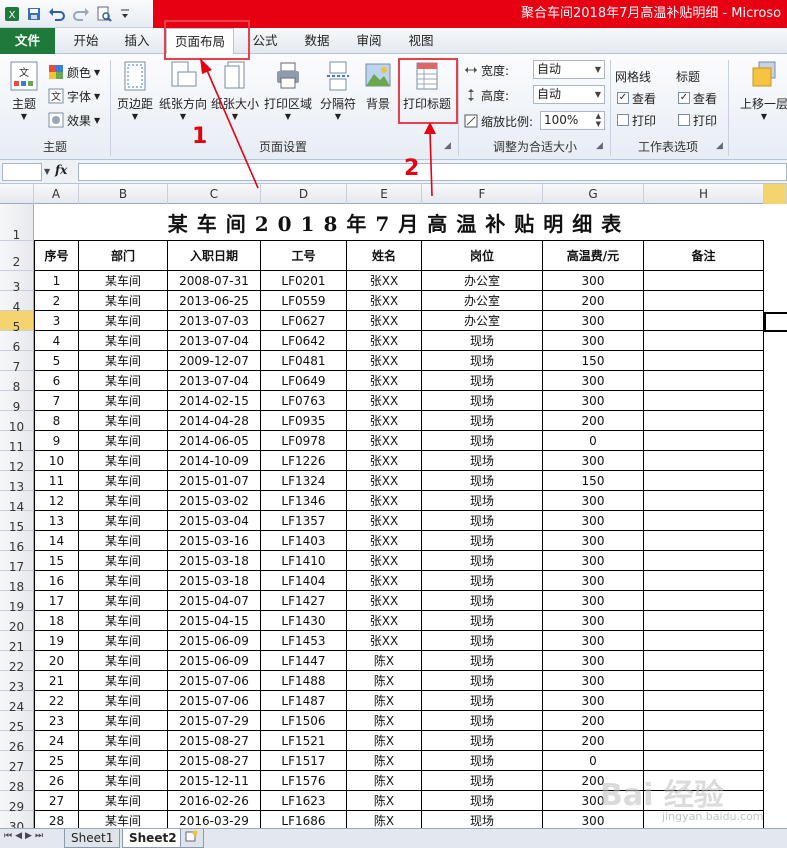  I want to click on baidu-watermark-url: jingyan.baidu.com, so click(713, 816).